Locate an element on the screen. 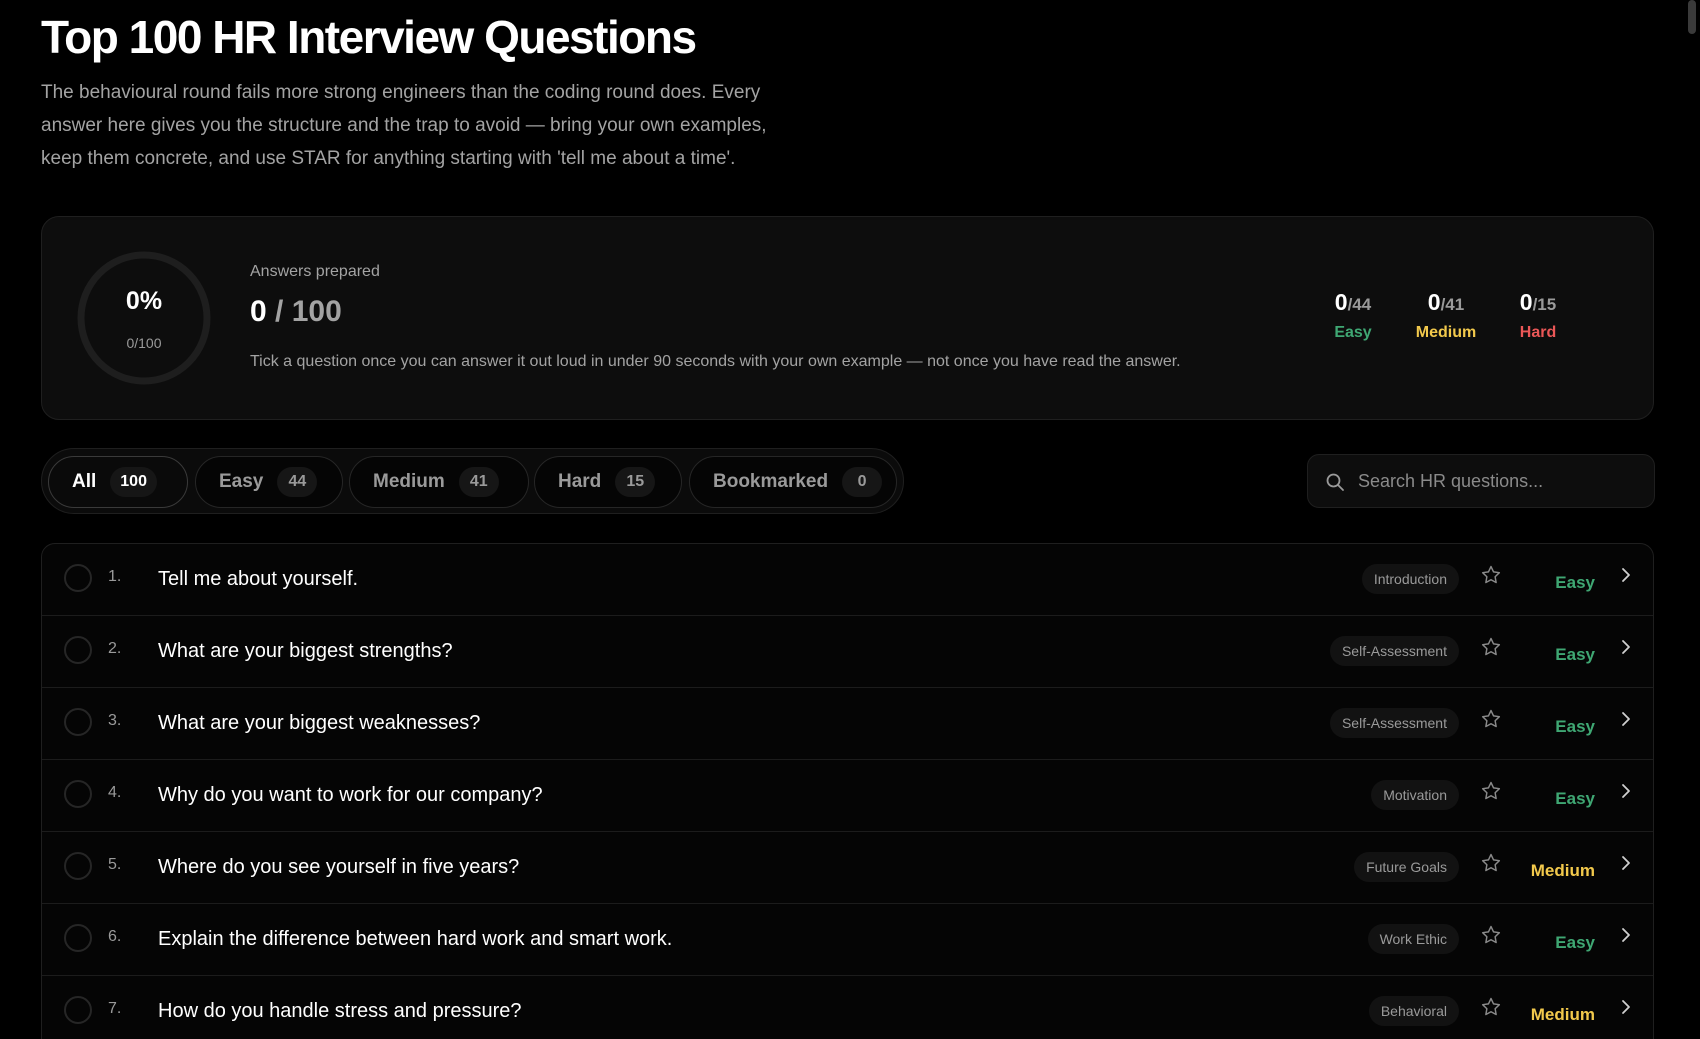 The width and height of the screenshot is (1700, 1039). progress-percent: 0% is located at coordinates (144, 301).